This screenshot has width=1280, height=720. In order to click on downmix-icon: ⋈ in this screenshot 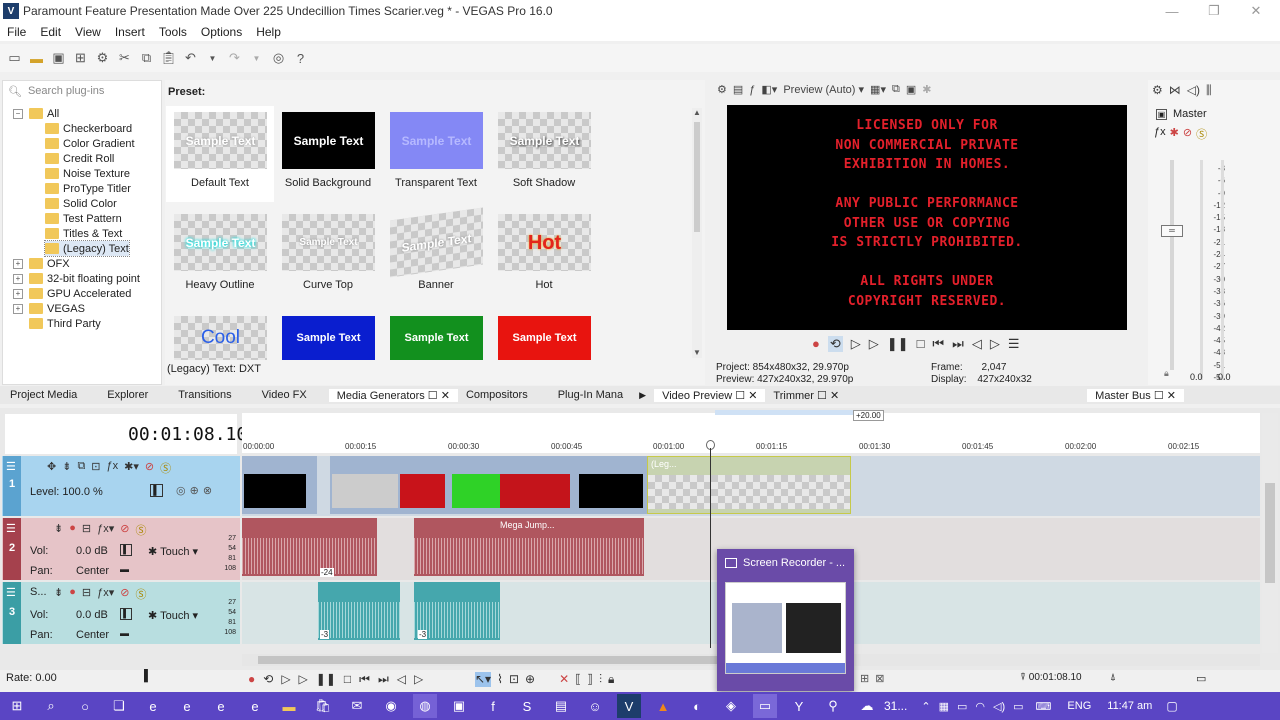, I will do `click(1175, 90)`.